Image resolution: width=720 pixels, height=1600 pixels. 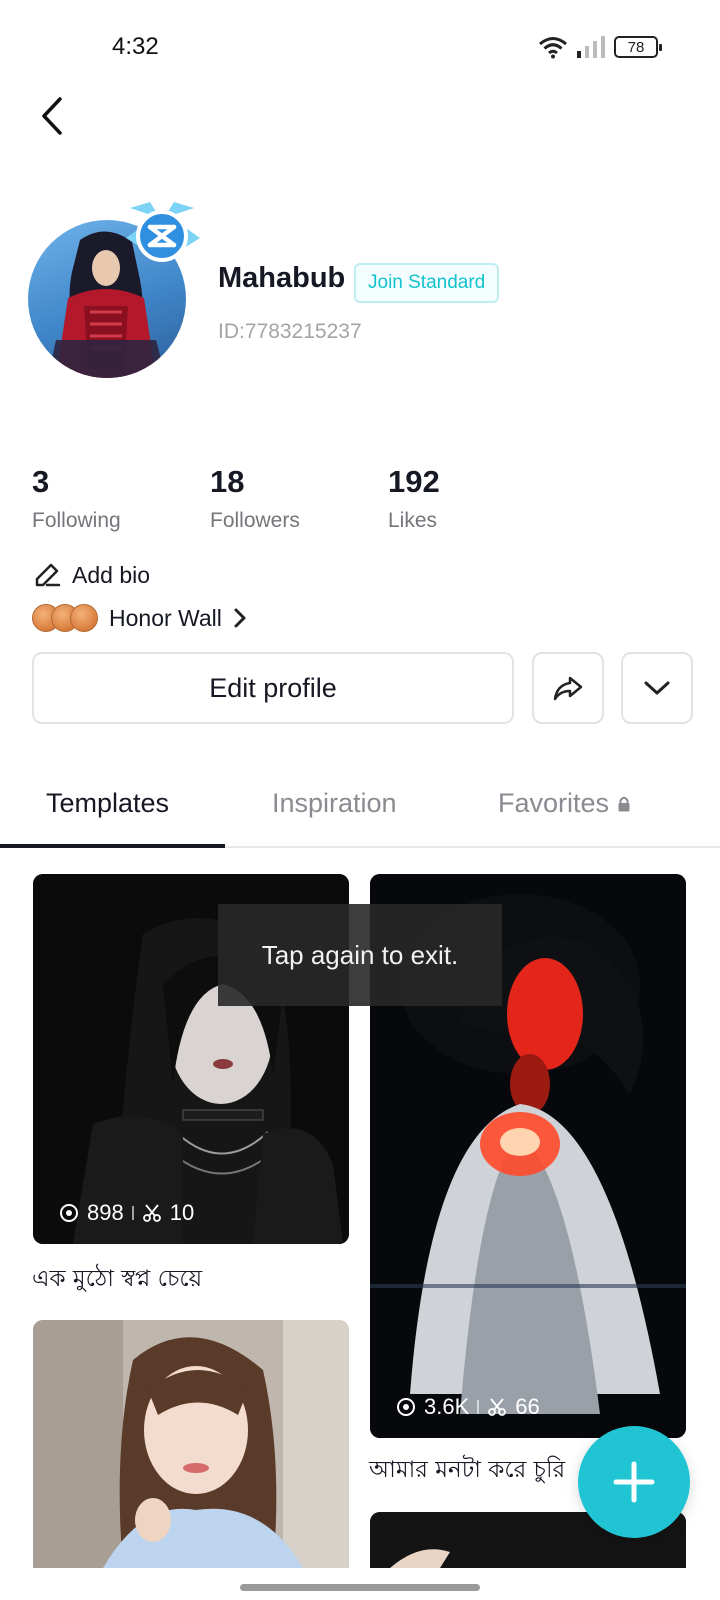 What do you see at coordinates (372, 506) in the screenshot?
I see `profile-stats: 3 Following 18 Followers 192 Likes` at bounding box center [372, 506].